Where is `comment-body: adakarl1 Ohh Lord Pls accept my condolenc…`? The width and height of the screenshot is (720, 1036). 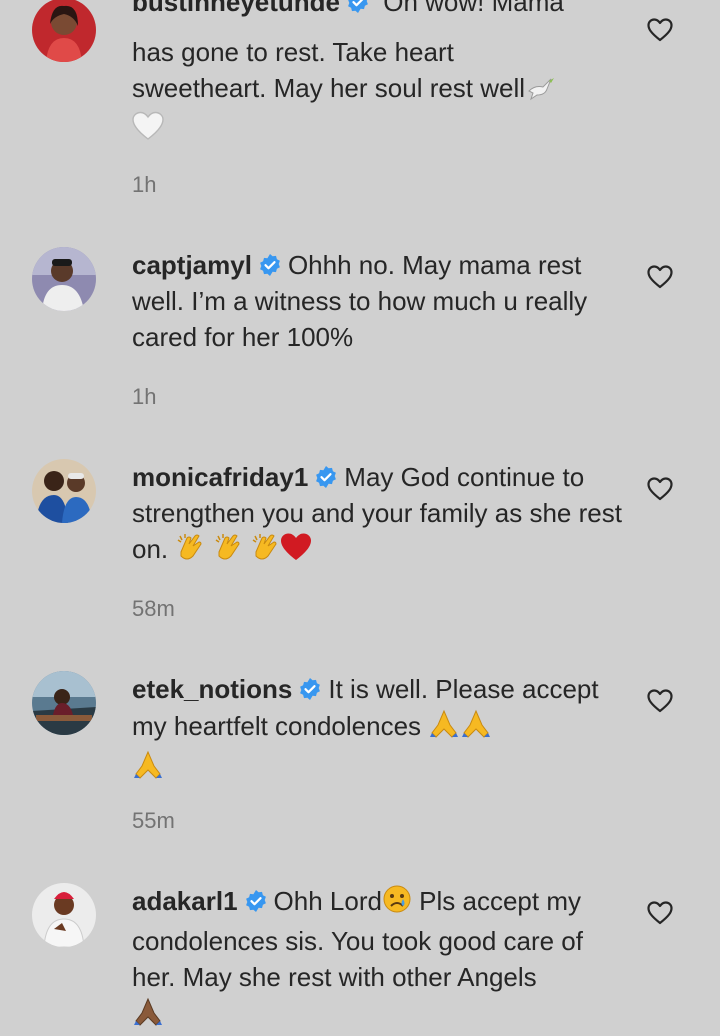
comment-body: adakarl1 Ohh Lord Pls accept my condolenc… is located at coordinates (377, 959).